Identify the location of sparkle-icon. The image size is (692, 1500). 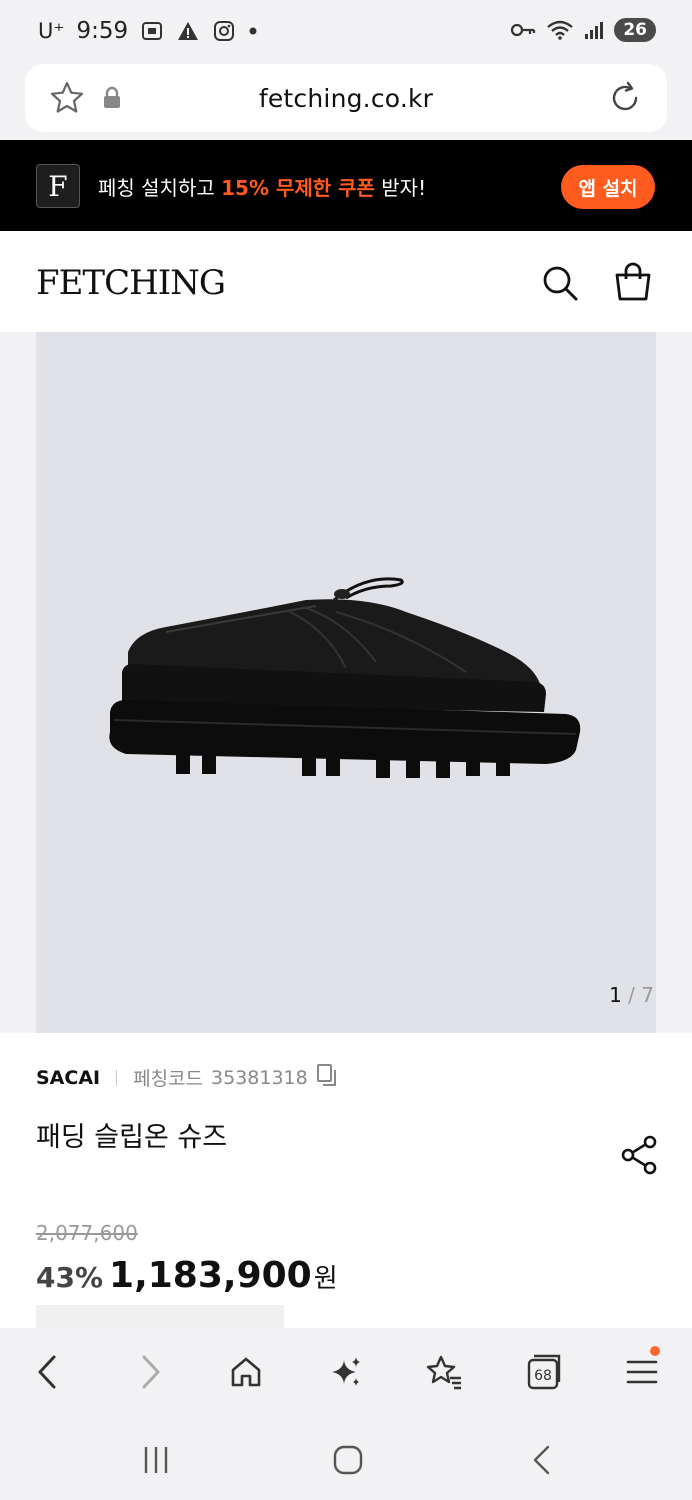
(346, 1372).